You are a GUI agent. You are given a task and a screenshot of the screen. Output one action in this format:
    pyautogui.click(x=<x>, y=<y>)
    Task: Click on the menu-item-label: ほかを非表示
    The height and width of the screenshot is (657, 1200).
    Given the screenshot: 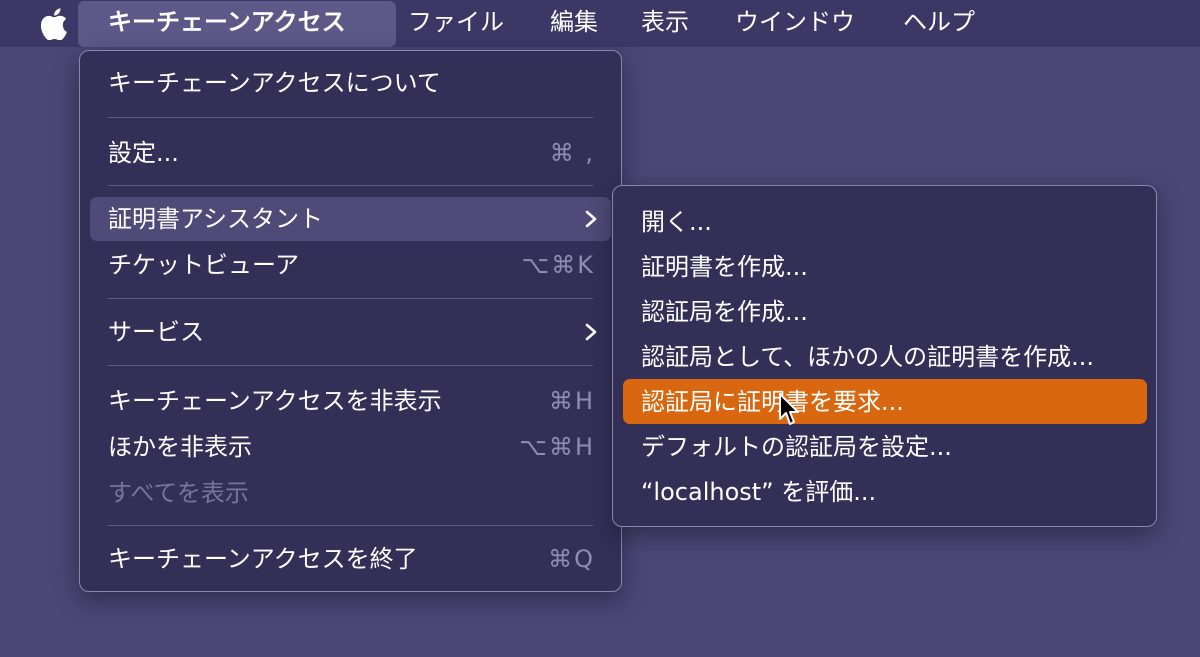 What is the action you would take?
    pyautogui.click(x=180, y=447)
    